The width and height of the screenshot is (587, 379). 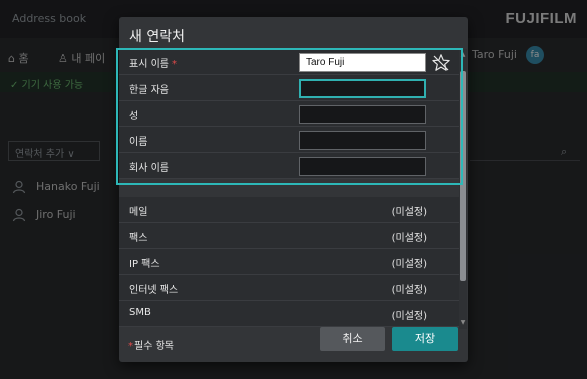 What do you see at coordinates (134, 116) in the screenshot?
I see `last-name-label: 성` at bounding box center [134, 116].